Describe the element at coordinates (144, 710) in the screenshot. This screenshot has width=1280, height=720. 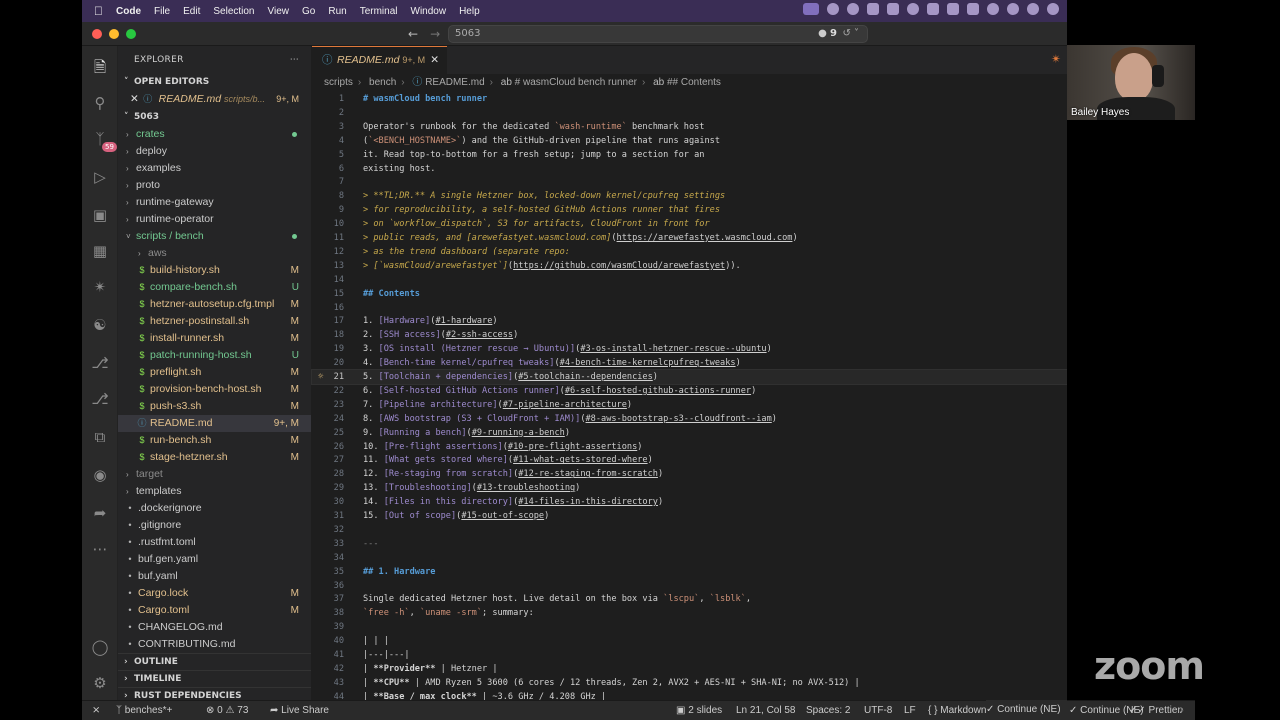
I see `branch-indicator: ᛉ benches*+` at that location.